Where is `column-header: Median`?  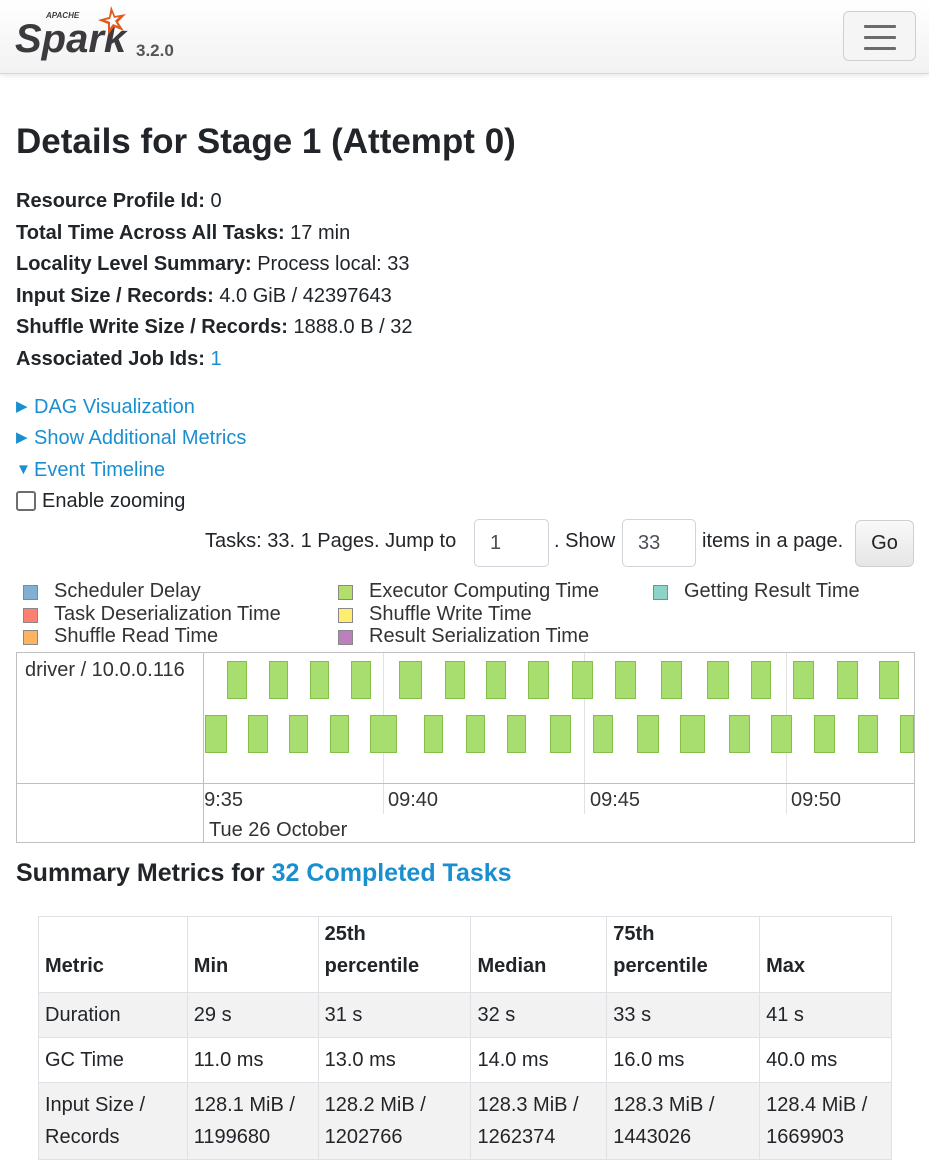 column-header: Median is located at coordinates (539, 954).